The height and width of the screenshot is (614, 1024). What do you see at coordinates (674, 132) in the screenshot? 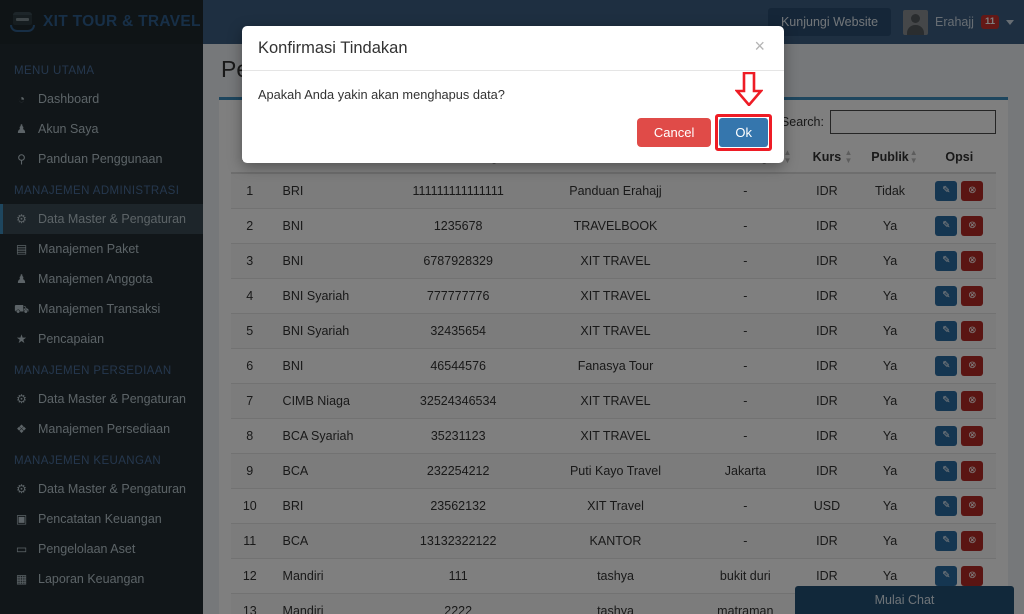
I see `cancel-button: Cancel` at bounding box center [674, 132].